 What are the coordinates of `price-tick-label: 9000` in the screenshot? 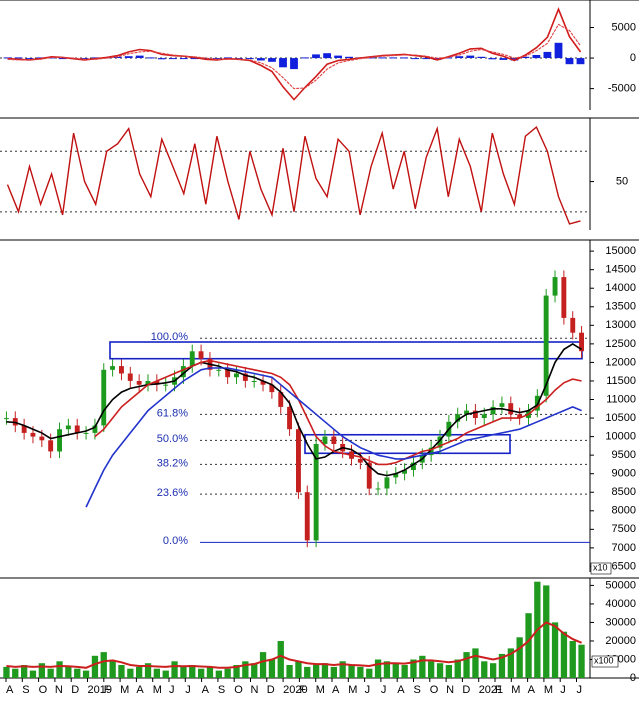 It's located at (624, 474).